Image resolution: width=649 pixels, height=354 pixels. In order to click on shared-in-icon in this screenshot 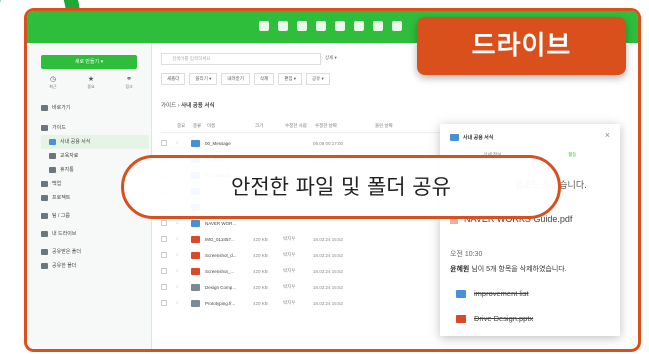, I will do `click(44, 252)`.